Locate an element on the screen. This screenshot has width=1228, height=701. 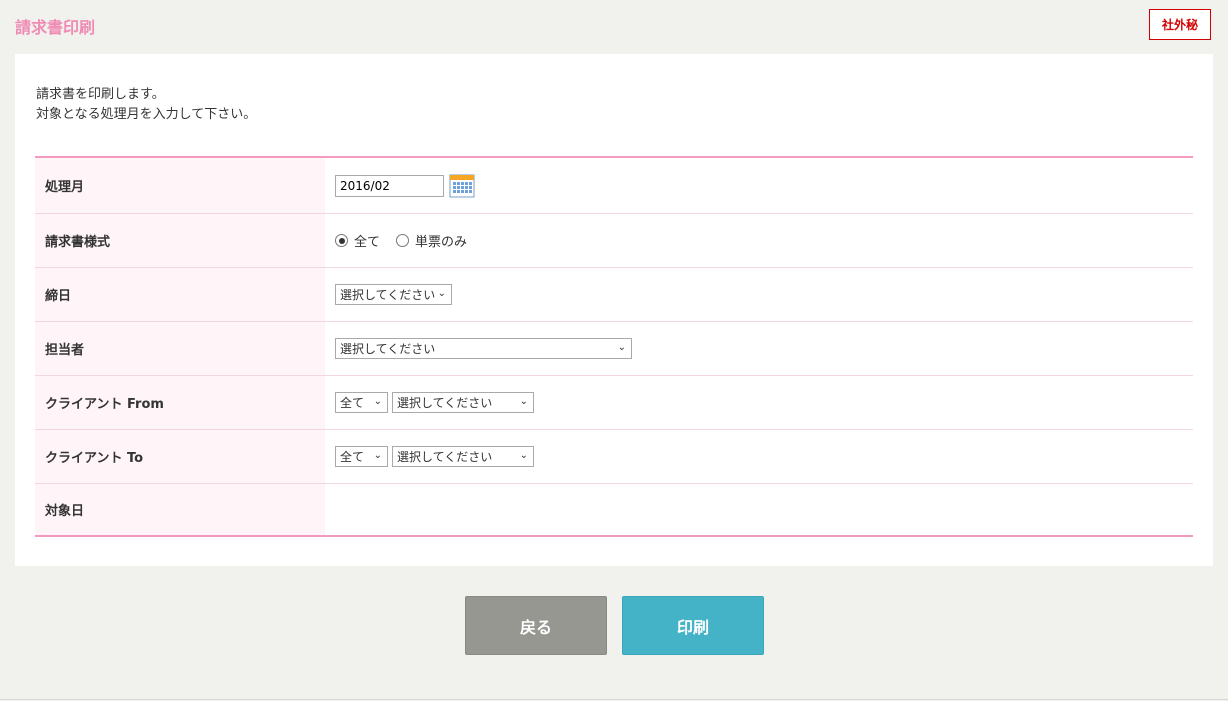
invoice-format-radio-group: 全て 単票のみ is located at coordinates (406, 240).